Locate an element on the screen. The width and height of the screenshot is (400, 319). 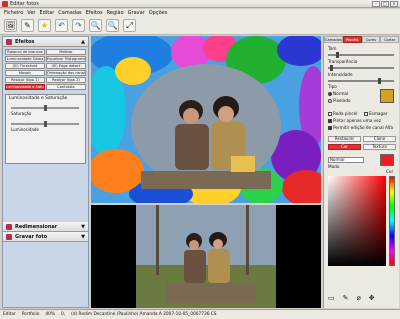
type-pixelado: Pixelado is located at coordinates (339, 100).